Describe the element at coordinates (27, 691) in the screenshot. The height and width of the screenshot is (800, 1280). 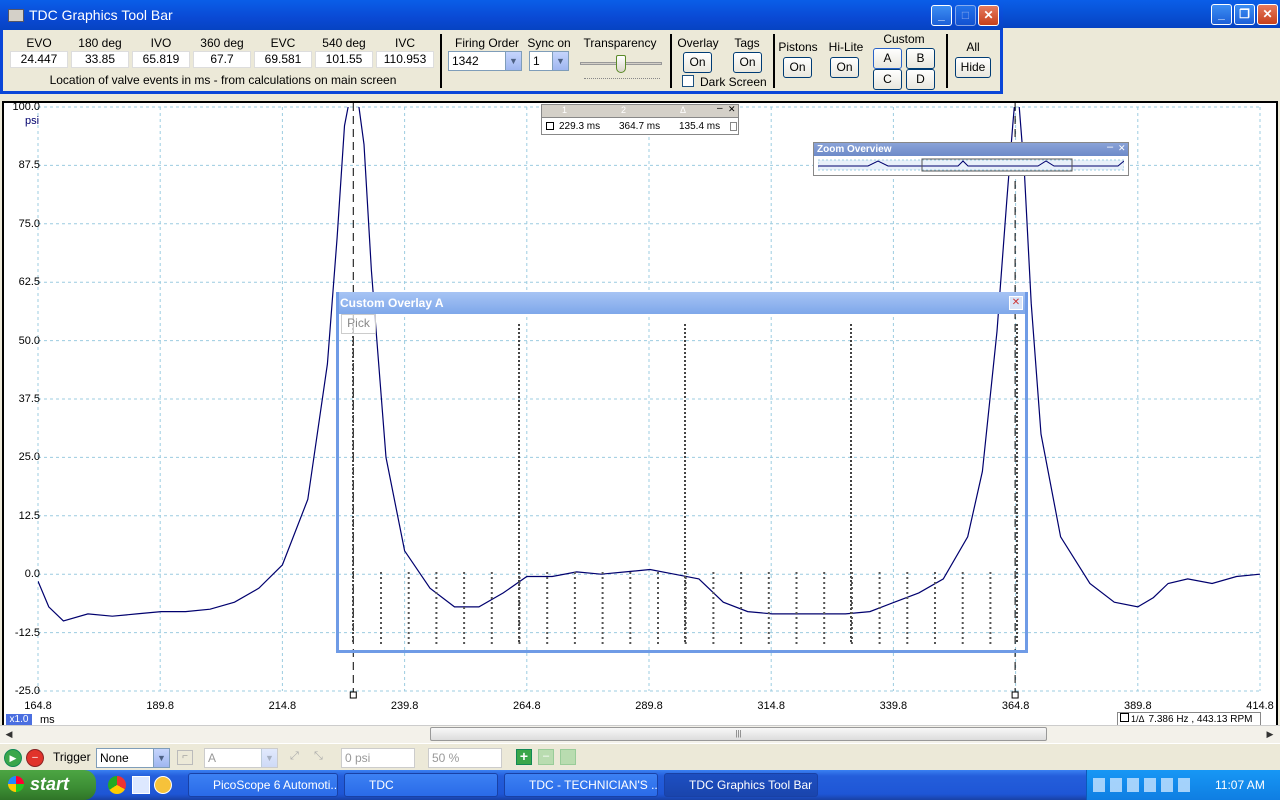
I see `y-tick-label: -25.0` at that location.